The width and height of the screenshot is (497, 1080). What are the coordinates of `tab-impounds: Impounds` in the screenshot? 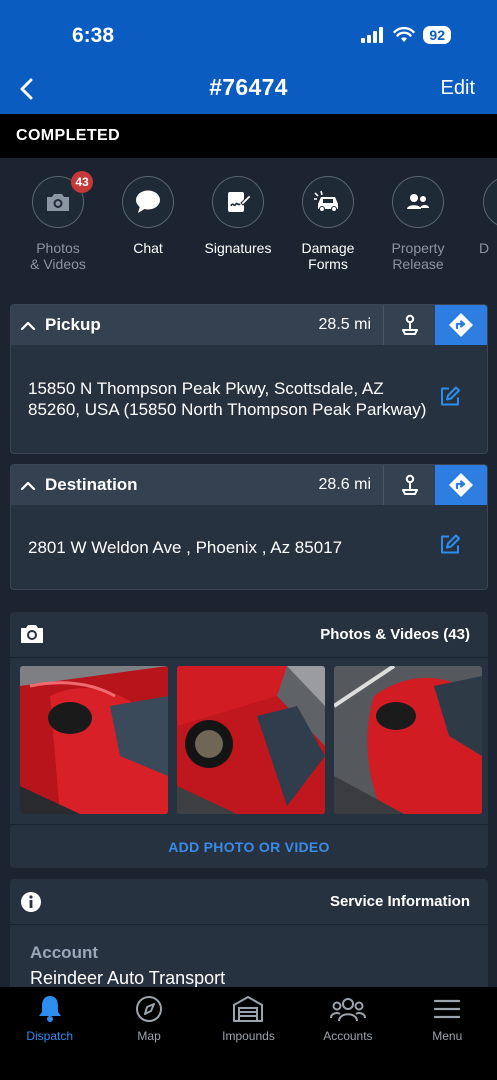 It's located at (248, 1033).